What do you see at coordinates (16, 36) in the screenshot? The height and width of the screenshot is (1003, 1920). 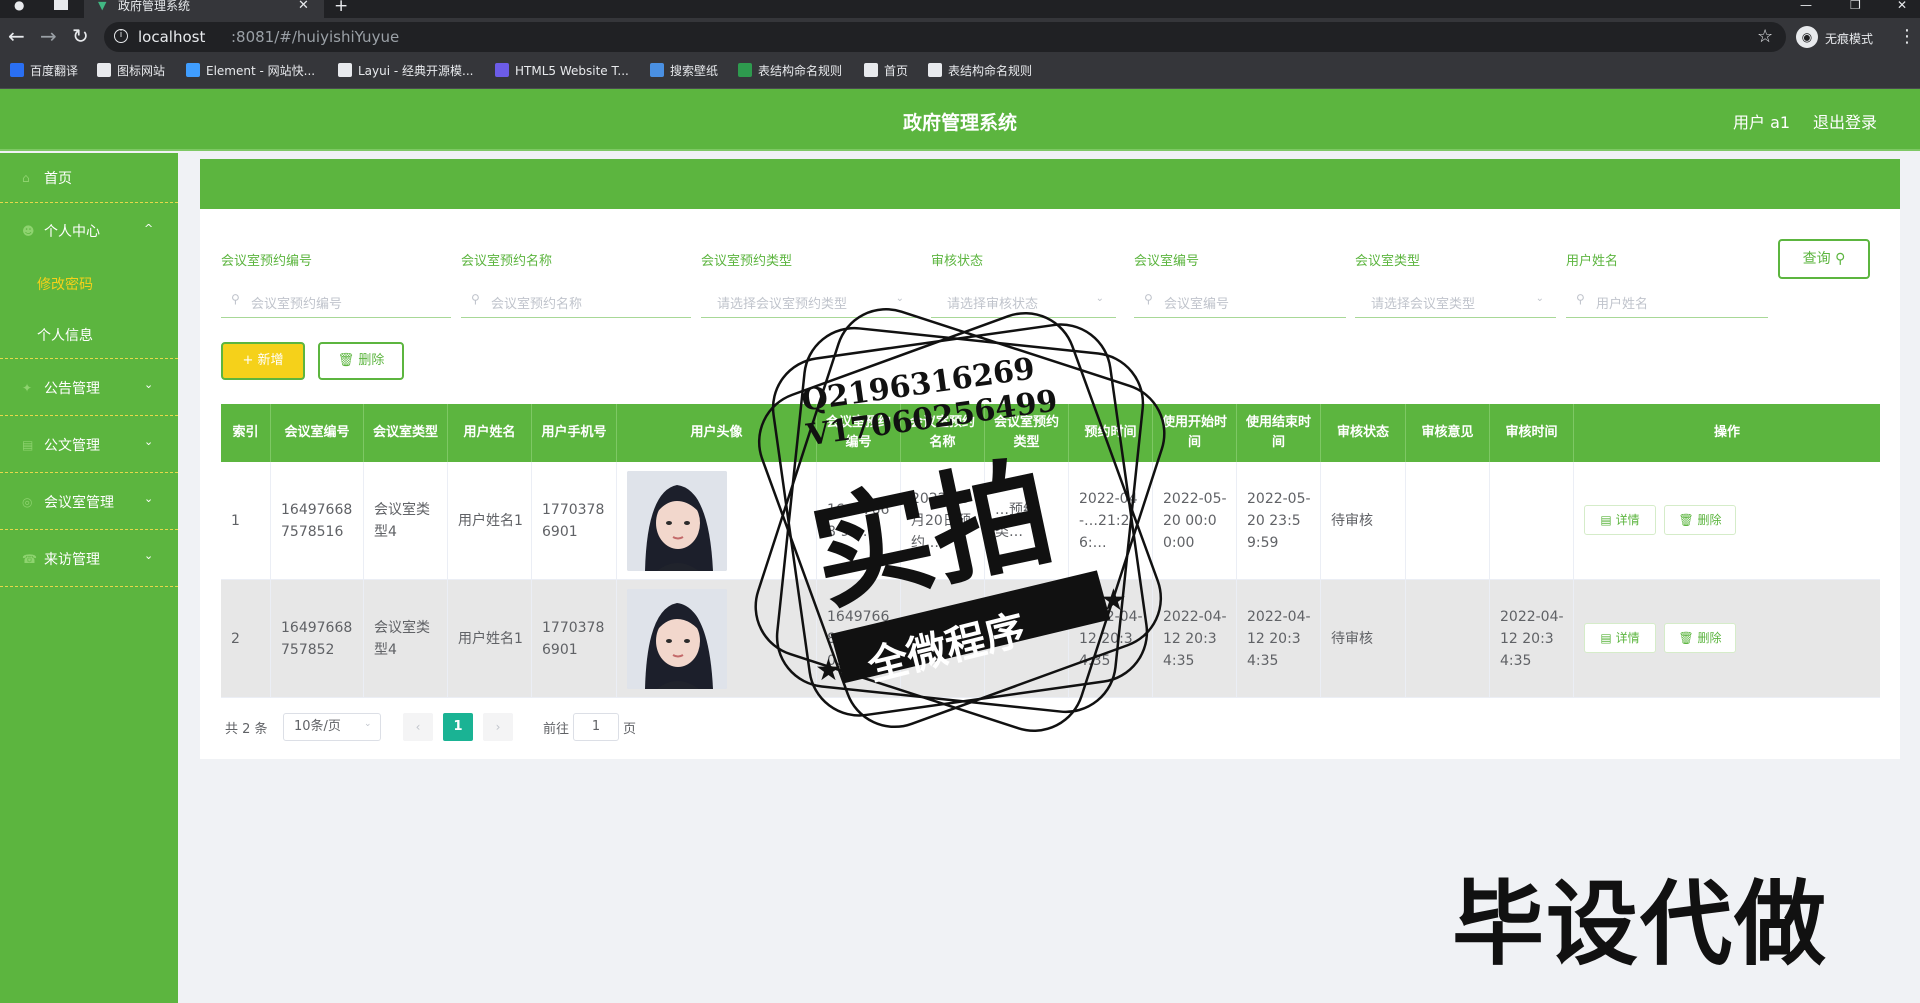 I see `back-arrow-icon: ←` at bounding box center [16, 36].